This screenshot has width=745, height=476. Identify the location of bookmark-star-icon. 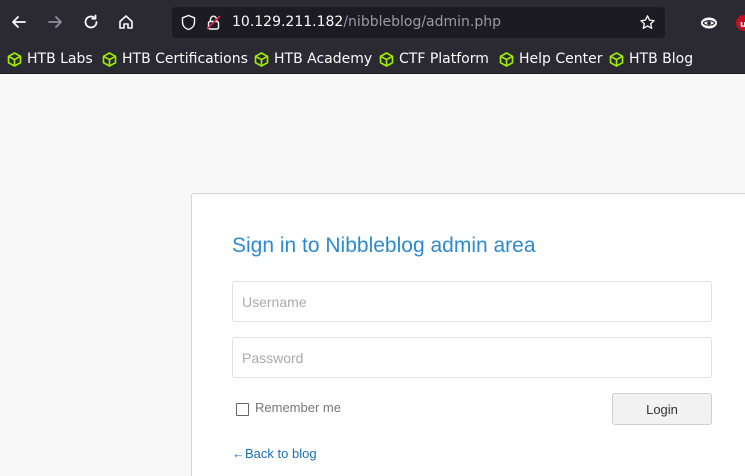
(647, 22).